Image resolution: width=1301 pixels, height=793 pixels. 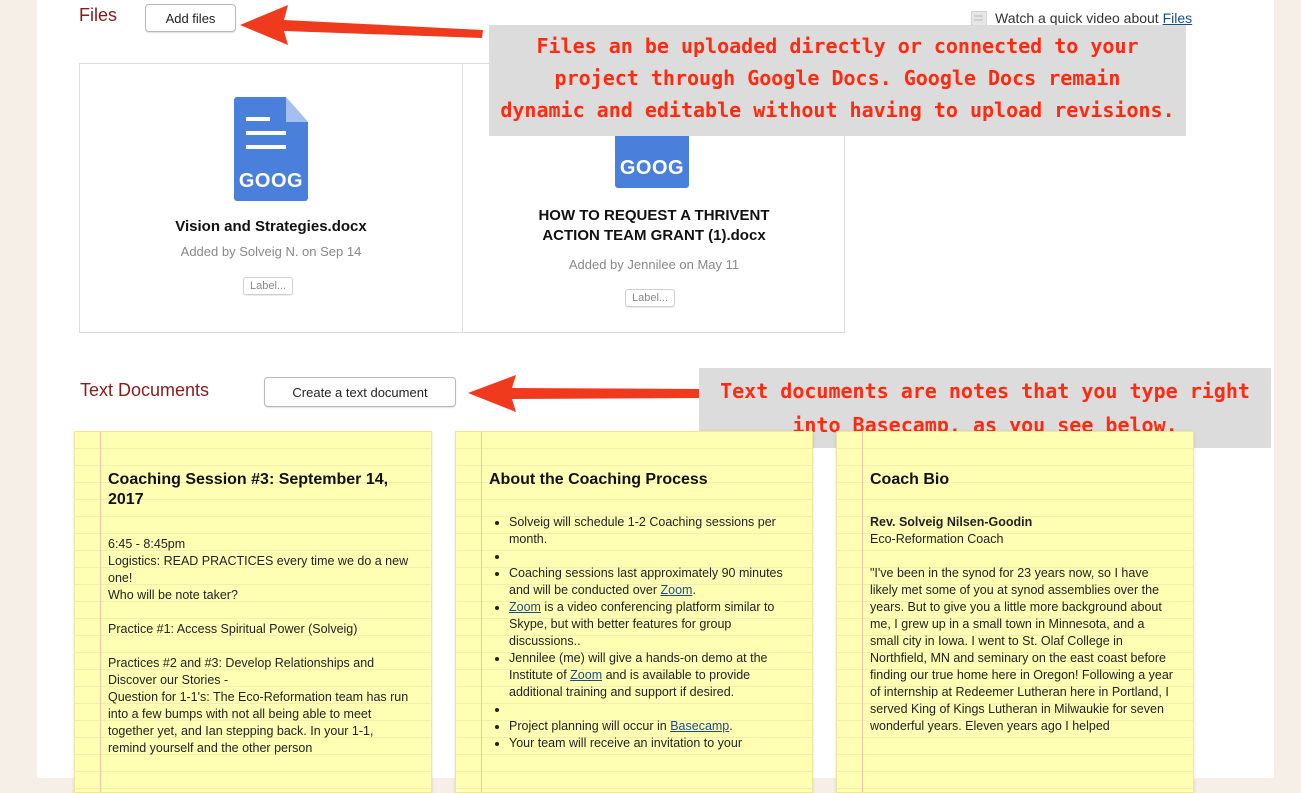 I want to click on arrow-to-add-files, so click(x=361, y=25).